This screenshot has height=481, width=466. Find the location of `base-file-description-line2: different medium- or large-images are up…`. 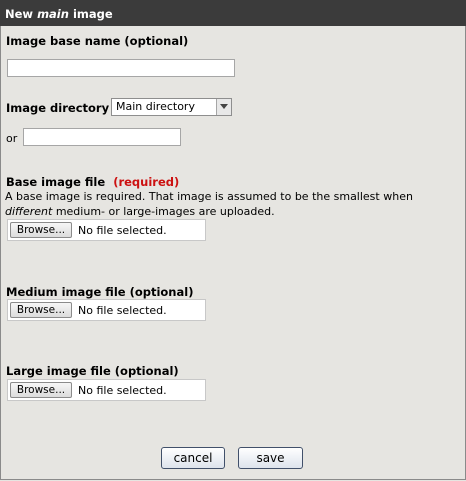

base-file-description-line2: different medium- or large-images are up… is located at coordinates (140, 211).